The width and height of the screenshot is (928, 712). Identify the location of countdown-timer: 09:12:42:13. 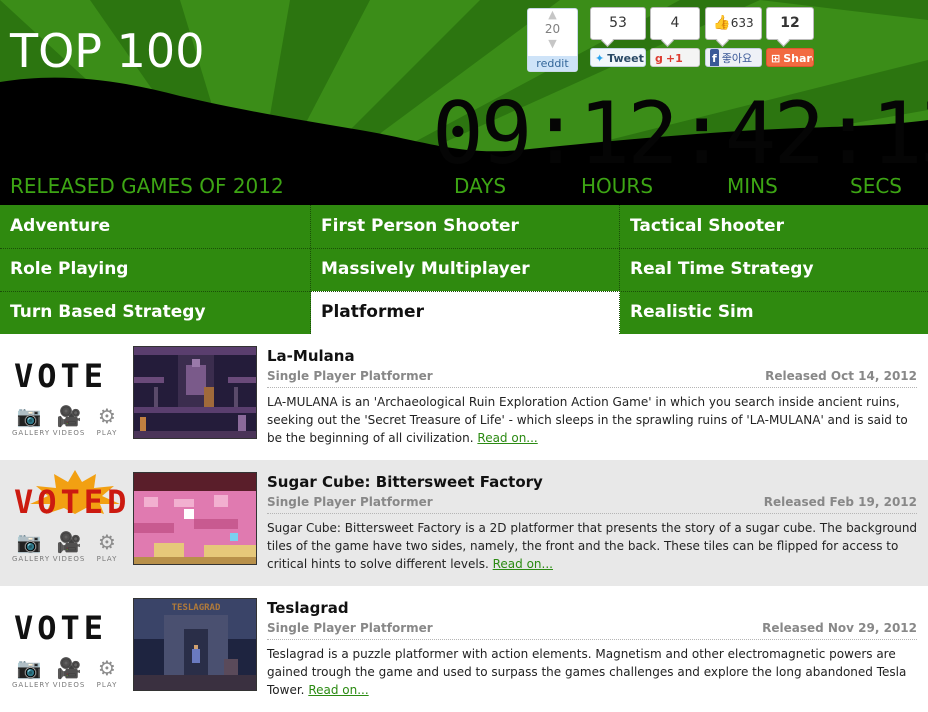
(680, 134).